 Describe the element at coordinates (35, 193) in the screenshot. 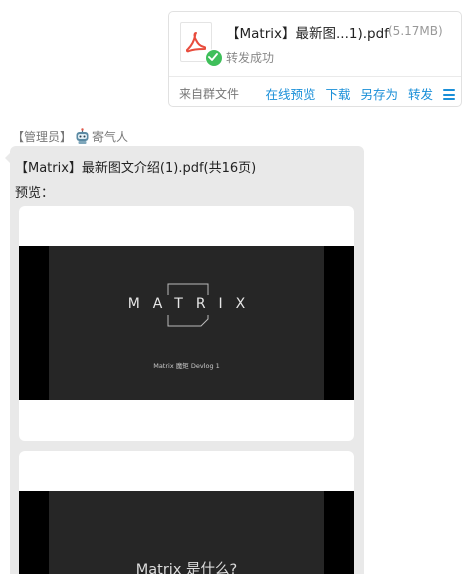

I see `preview-label: 预览：` at that location.